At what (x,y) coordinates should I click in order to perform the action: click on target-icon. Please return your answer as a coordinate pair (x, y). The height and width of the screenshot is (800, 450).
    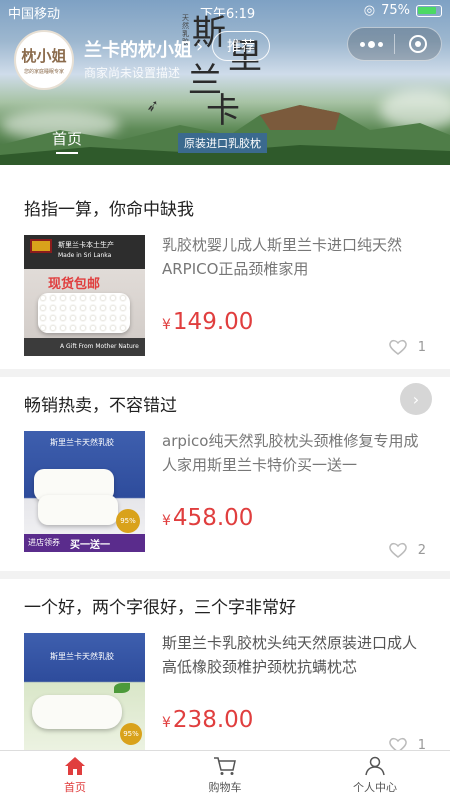
    Looking at the image, I should click on (418, 44).